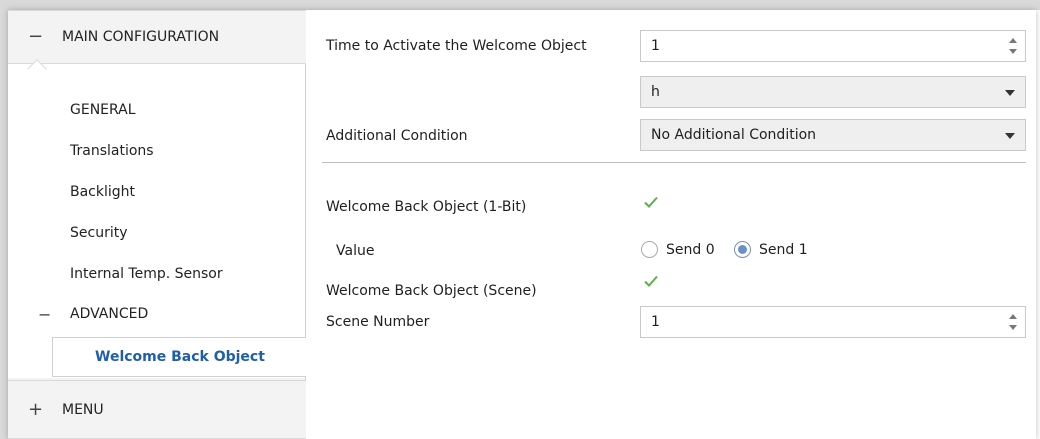 This screenshot has width=1040, height=439. What do you see at coordinates (833, 135) in the screenshot?
I see `additional-condition-select: No Additional Condition` at bounding box center [833, 135].